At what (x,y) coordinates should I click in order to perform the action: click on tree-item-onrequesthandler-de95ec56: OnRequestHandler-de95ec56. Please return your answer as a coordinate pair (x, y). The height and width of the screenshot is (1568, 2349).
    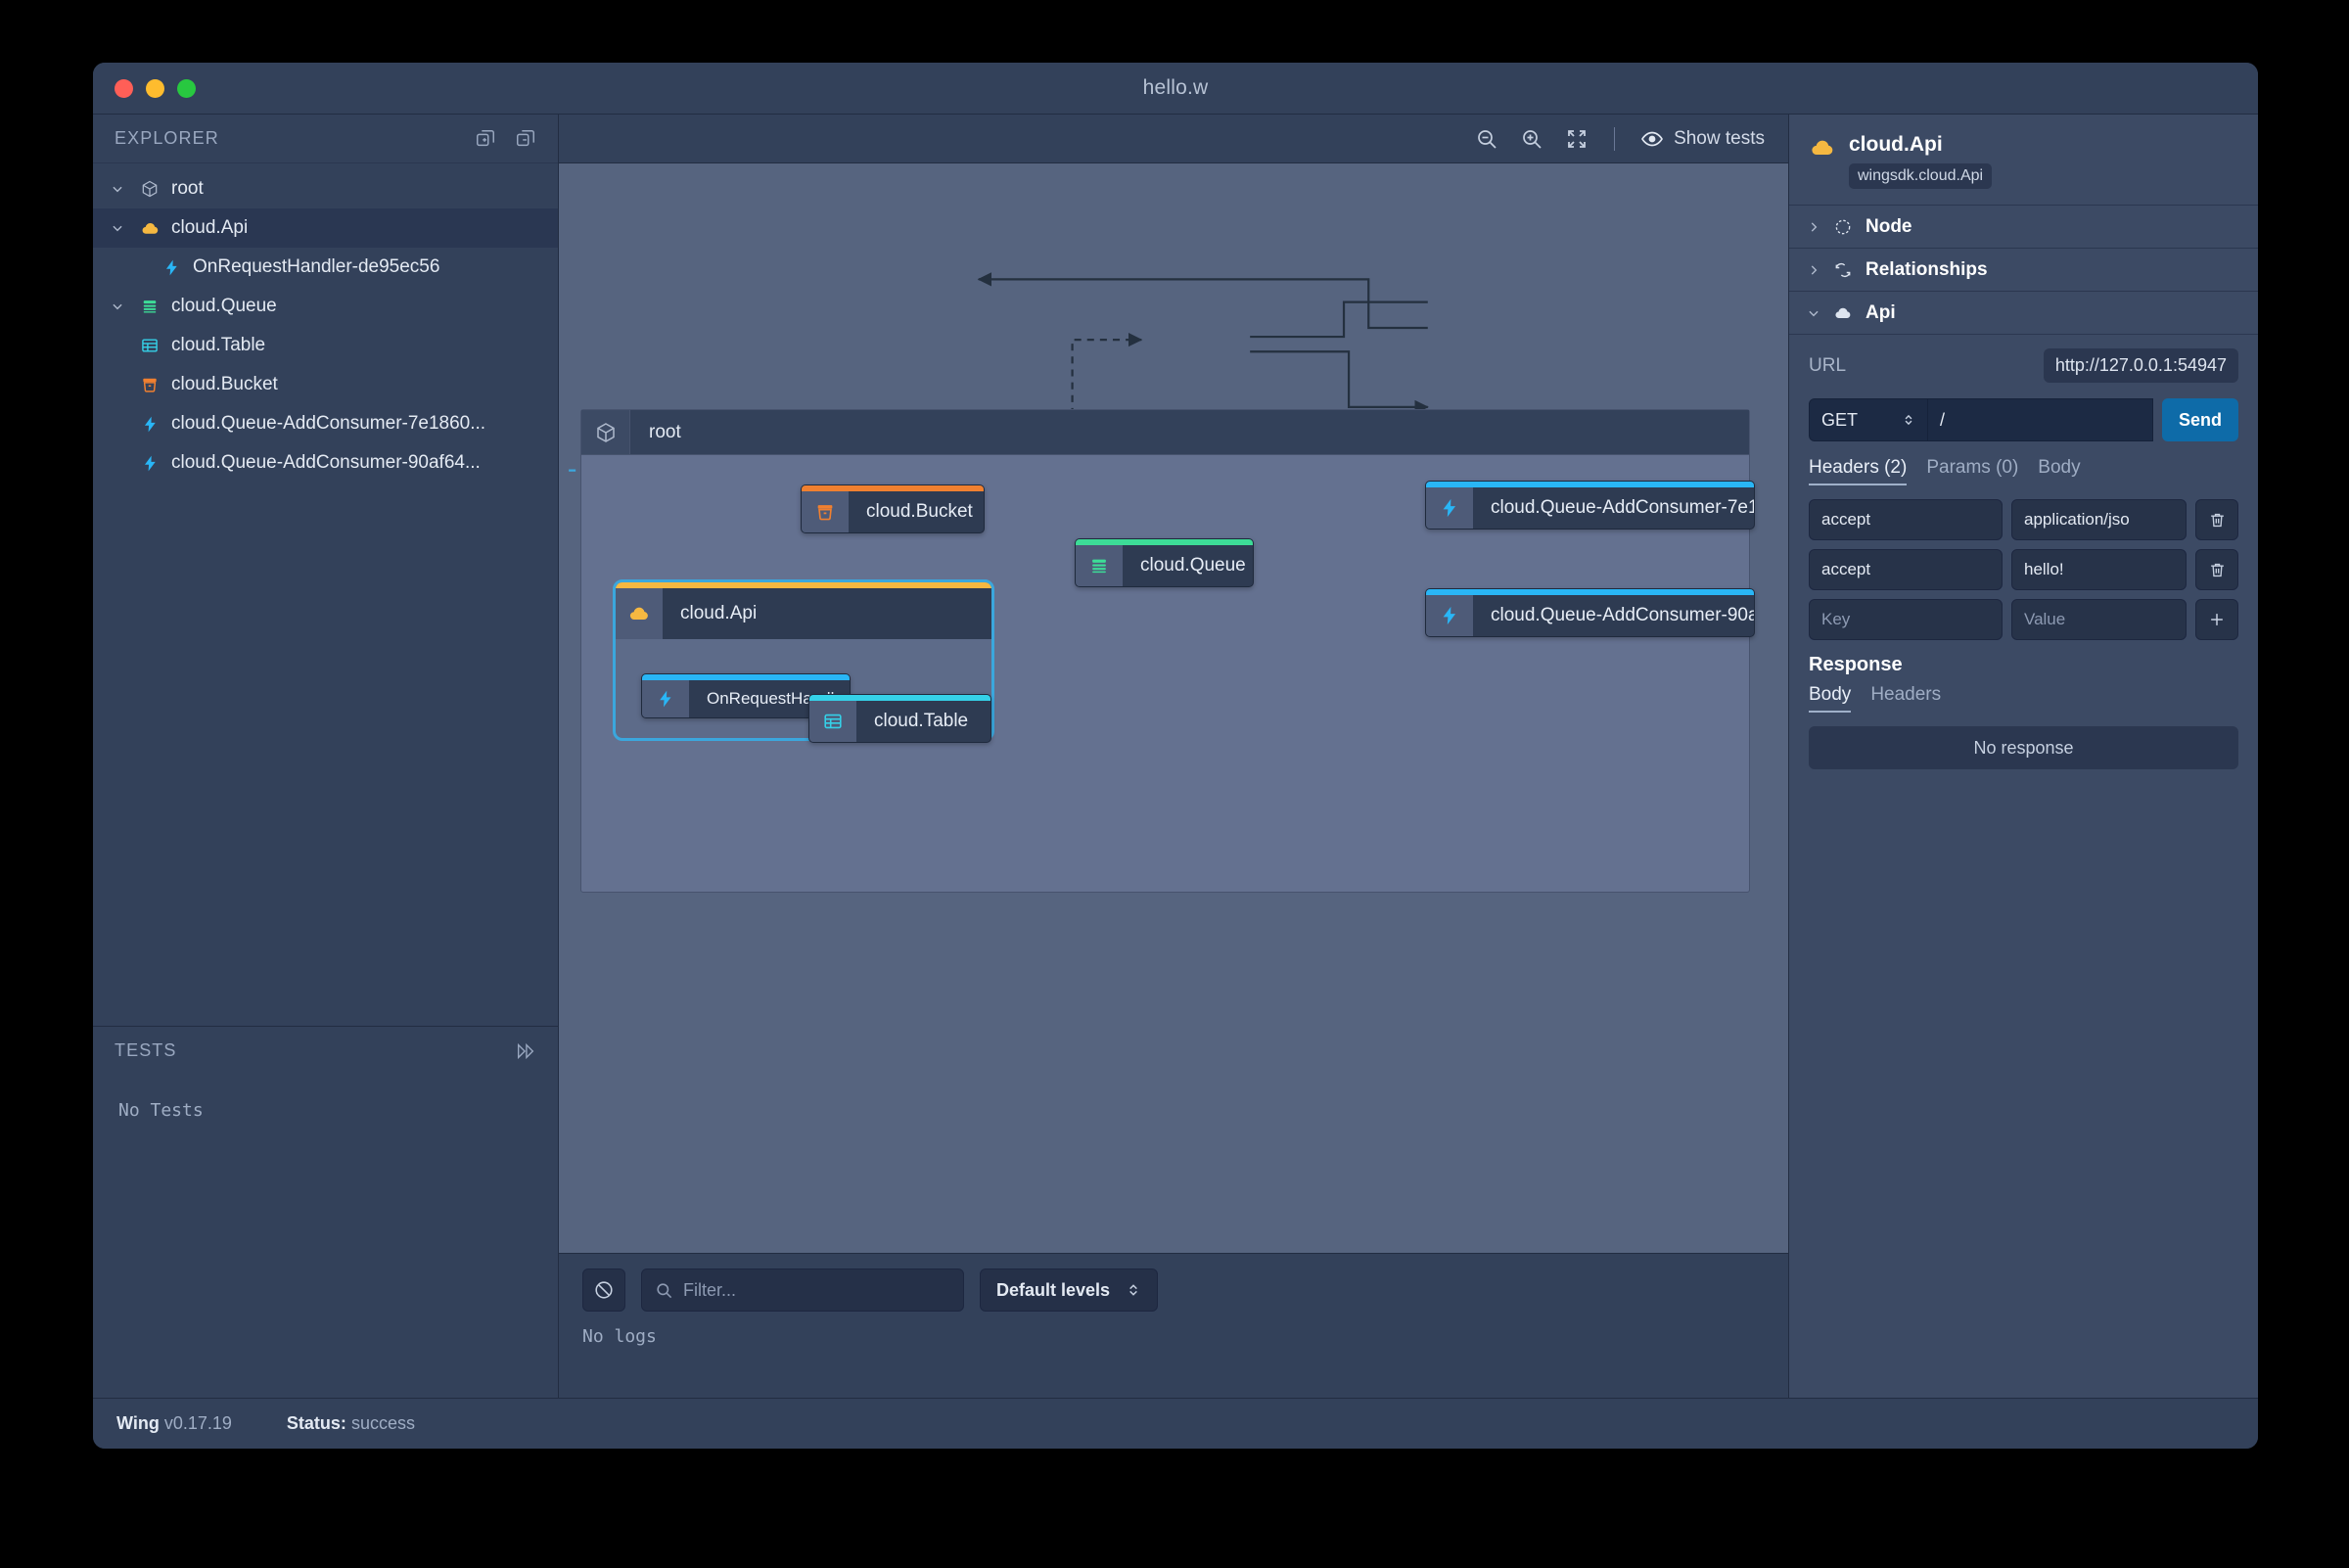
    Looking at the image, I should click on (326, 267).